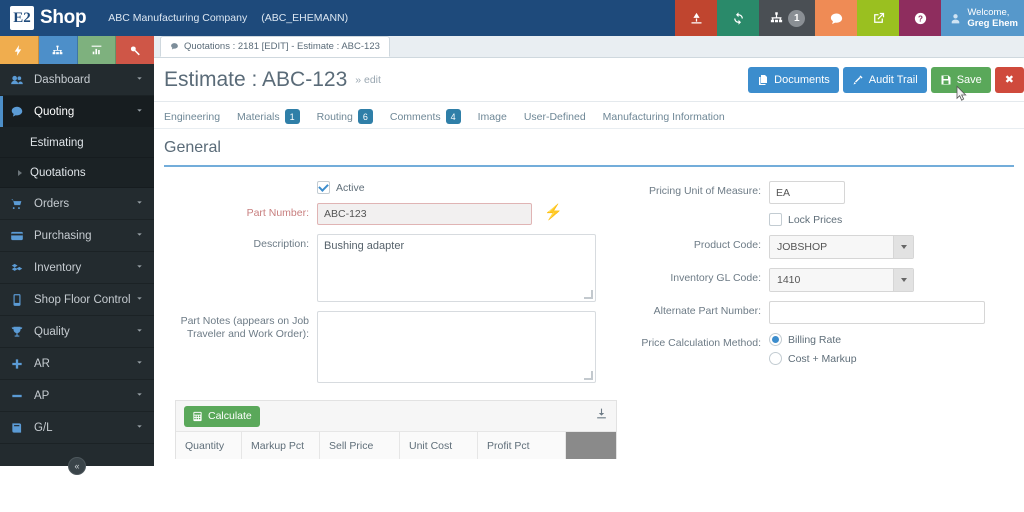 The width and height of the screenshot is (1024, 512). Describe the element at coordinates (492, 117) in the screenshot. I see `tab-image: Image` at that location.